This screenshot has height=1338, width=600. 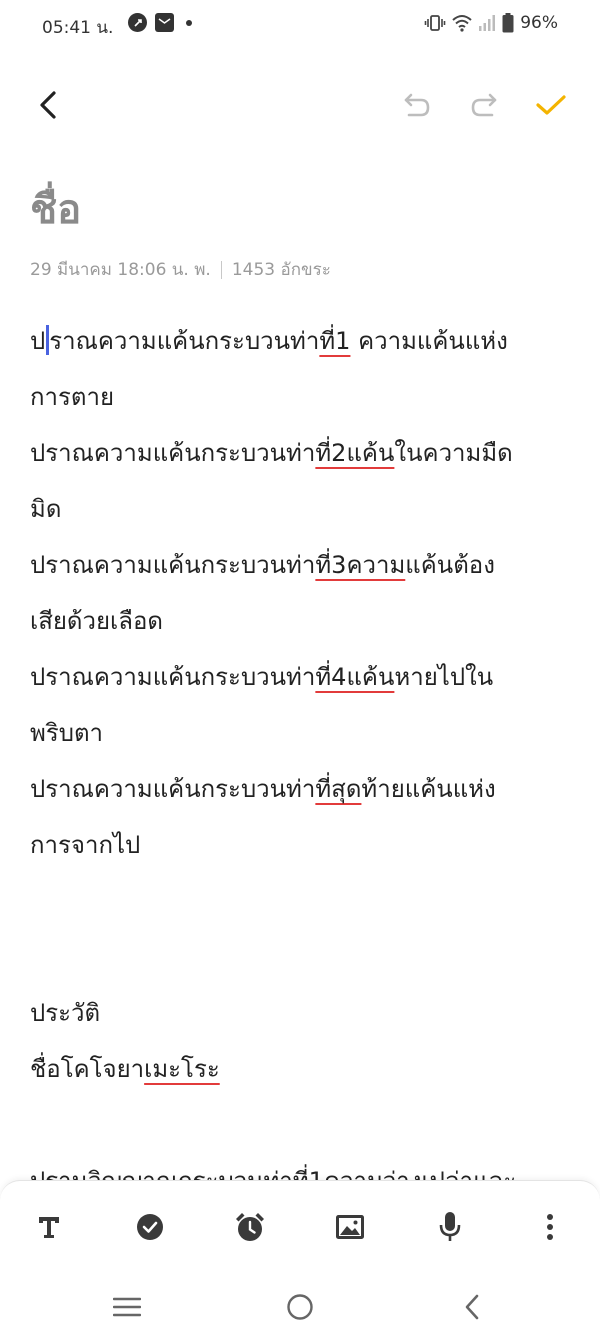 I want to click on spelling-error: เมะโระ, so click(x=182, y=1069).